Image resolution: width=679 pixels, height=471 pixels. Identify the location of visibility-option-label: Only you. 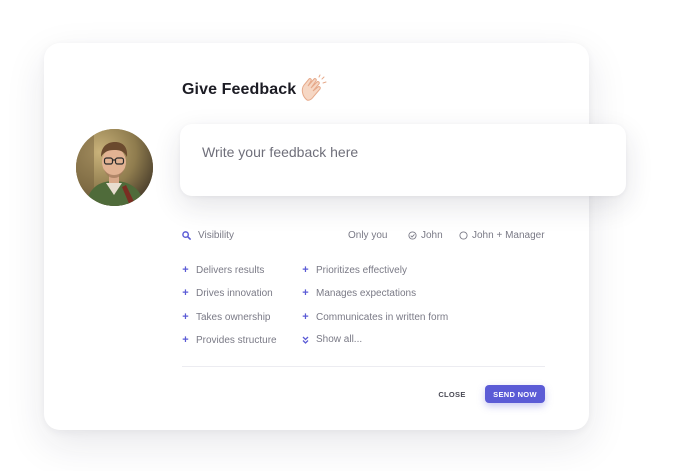
(368, 235).